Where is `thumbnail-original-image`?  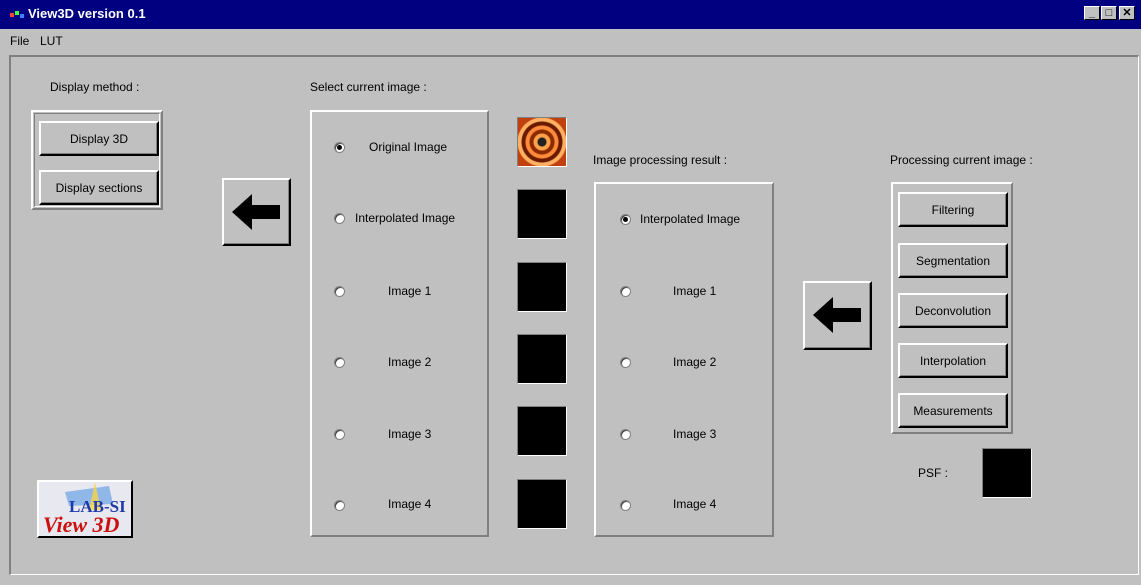 thumbnail-original-image is located at coordinates (542, 142).